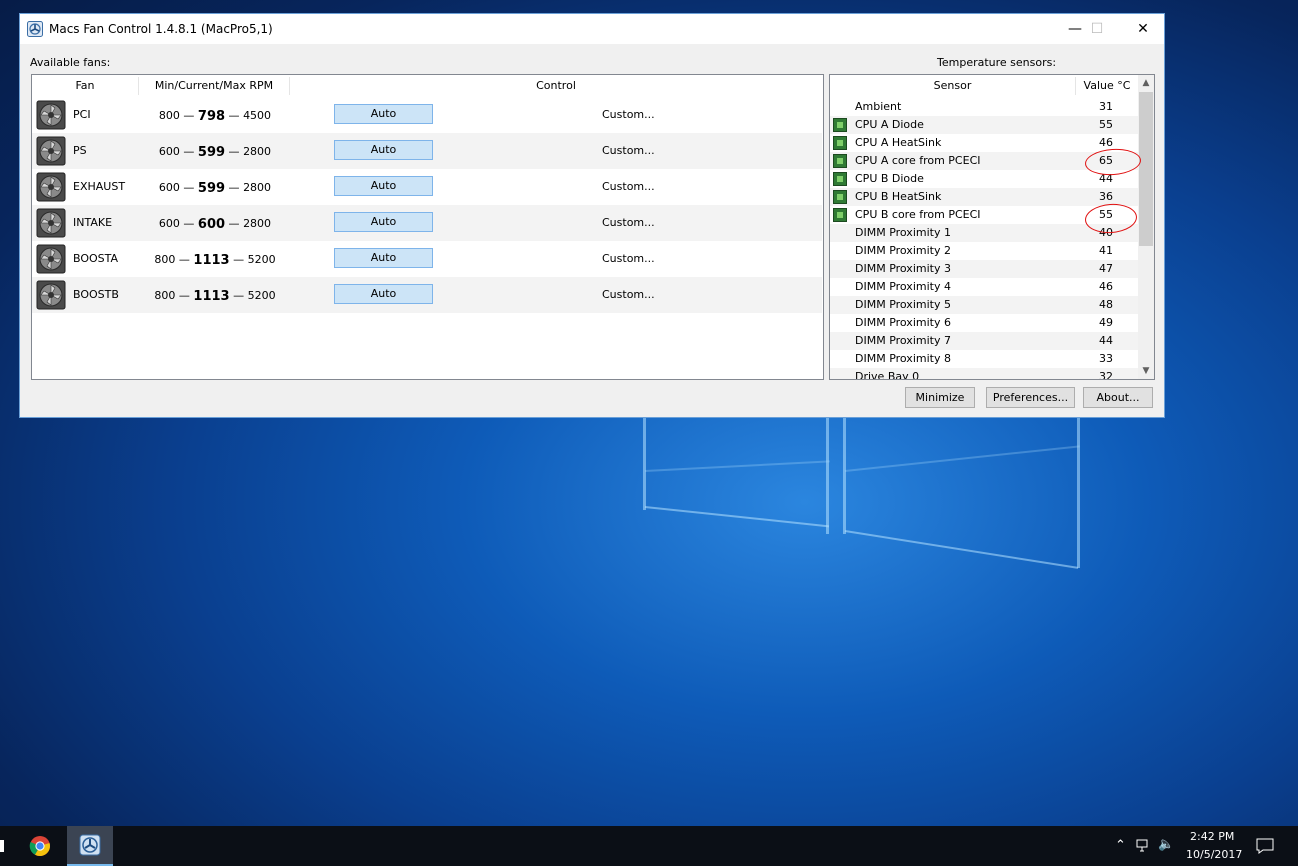 Image resolution: width=1298 pixels, height=866 pixels. I want to click on taskbar-macs-fan-control, so click(90, 846).